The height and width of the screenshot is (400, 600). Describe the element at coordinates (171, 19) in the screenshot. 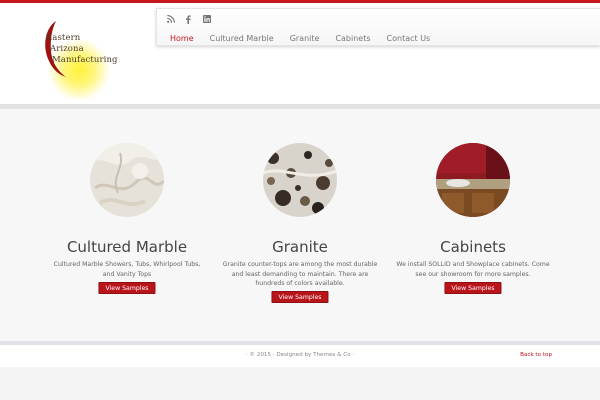

I see `rss-icon` at that location.